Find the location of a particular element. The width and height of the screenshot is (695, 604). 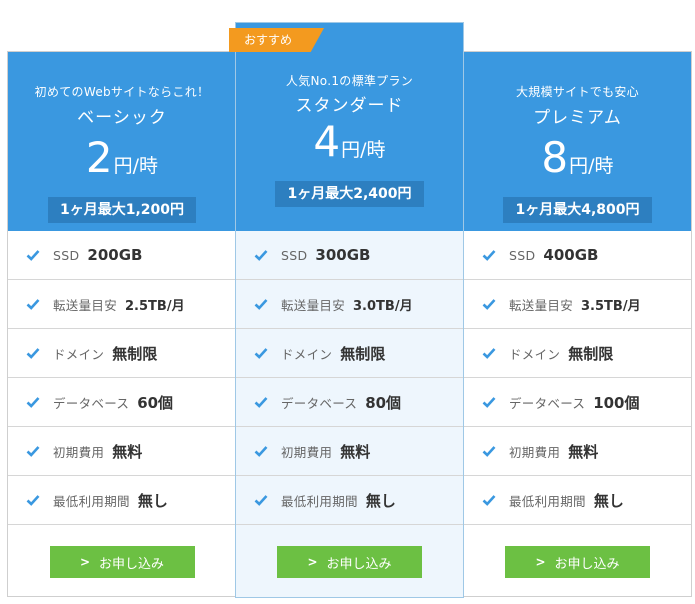

feature-item: 転送量目安 2.5TB/月 is located at coordinates (122, 304).